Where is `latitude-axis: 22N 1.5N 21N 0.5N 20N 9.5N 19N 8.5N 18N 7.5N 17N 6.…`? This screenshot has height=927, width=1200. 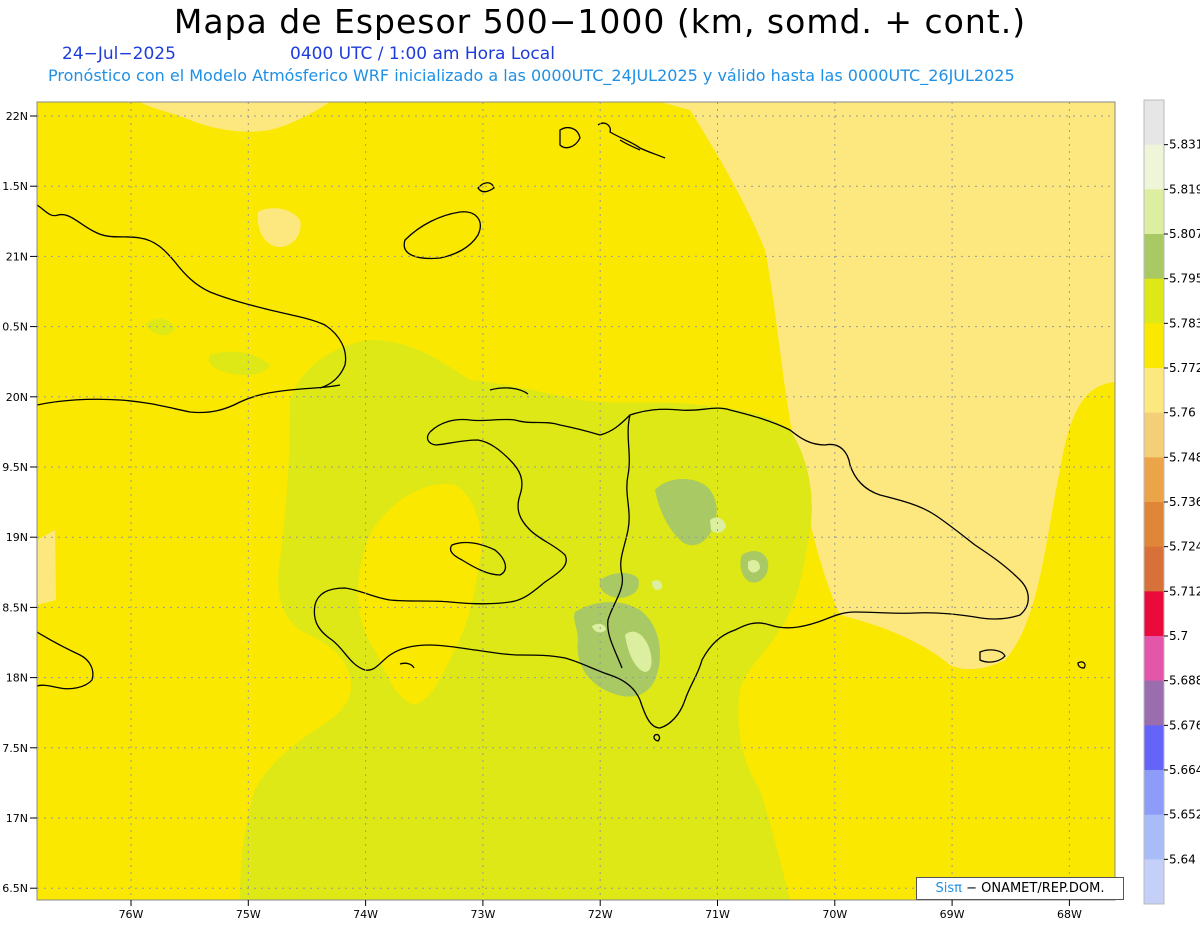
latitude-axis: 22N 1.5N 21N 0.5N 20N 9.5N 19N 8.5N 18N 7.5N 17N 6.… is located at coordinates (19, 502).